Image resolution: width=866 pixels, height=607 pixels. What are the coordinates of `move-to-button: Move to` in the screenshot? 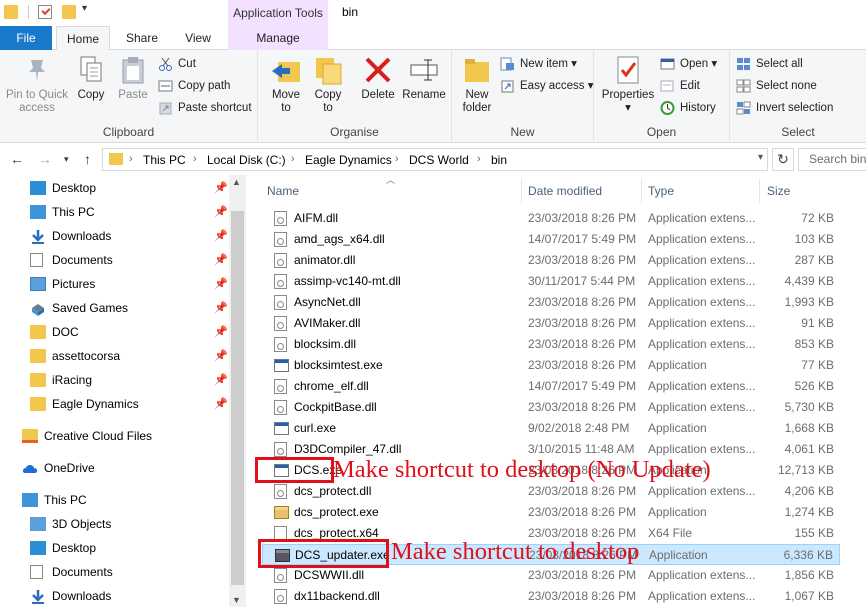 It's located at (286, 84).